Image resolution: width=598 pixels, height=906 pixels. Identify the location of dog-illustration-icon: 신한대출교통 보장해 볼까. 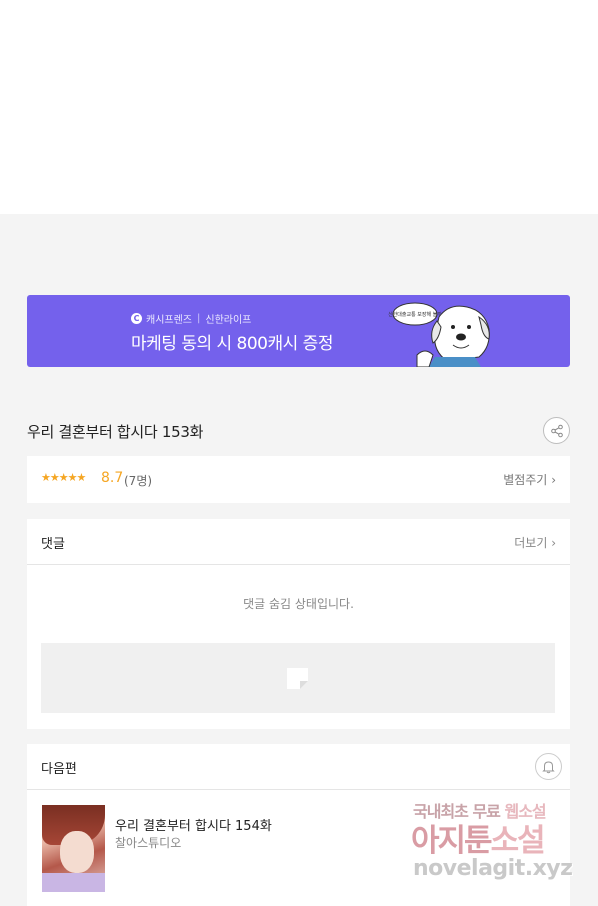
(439, 334).